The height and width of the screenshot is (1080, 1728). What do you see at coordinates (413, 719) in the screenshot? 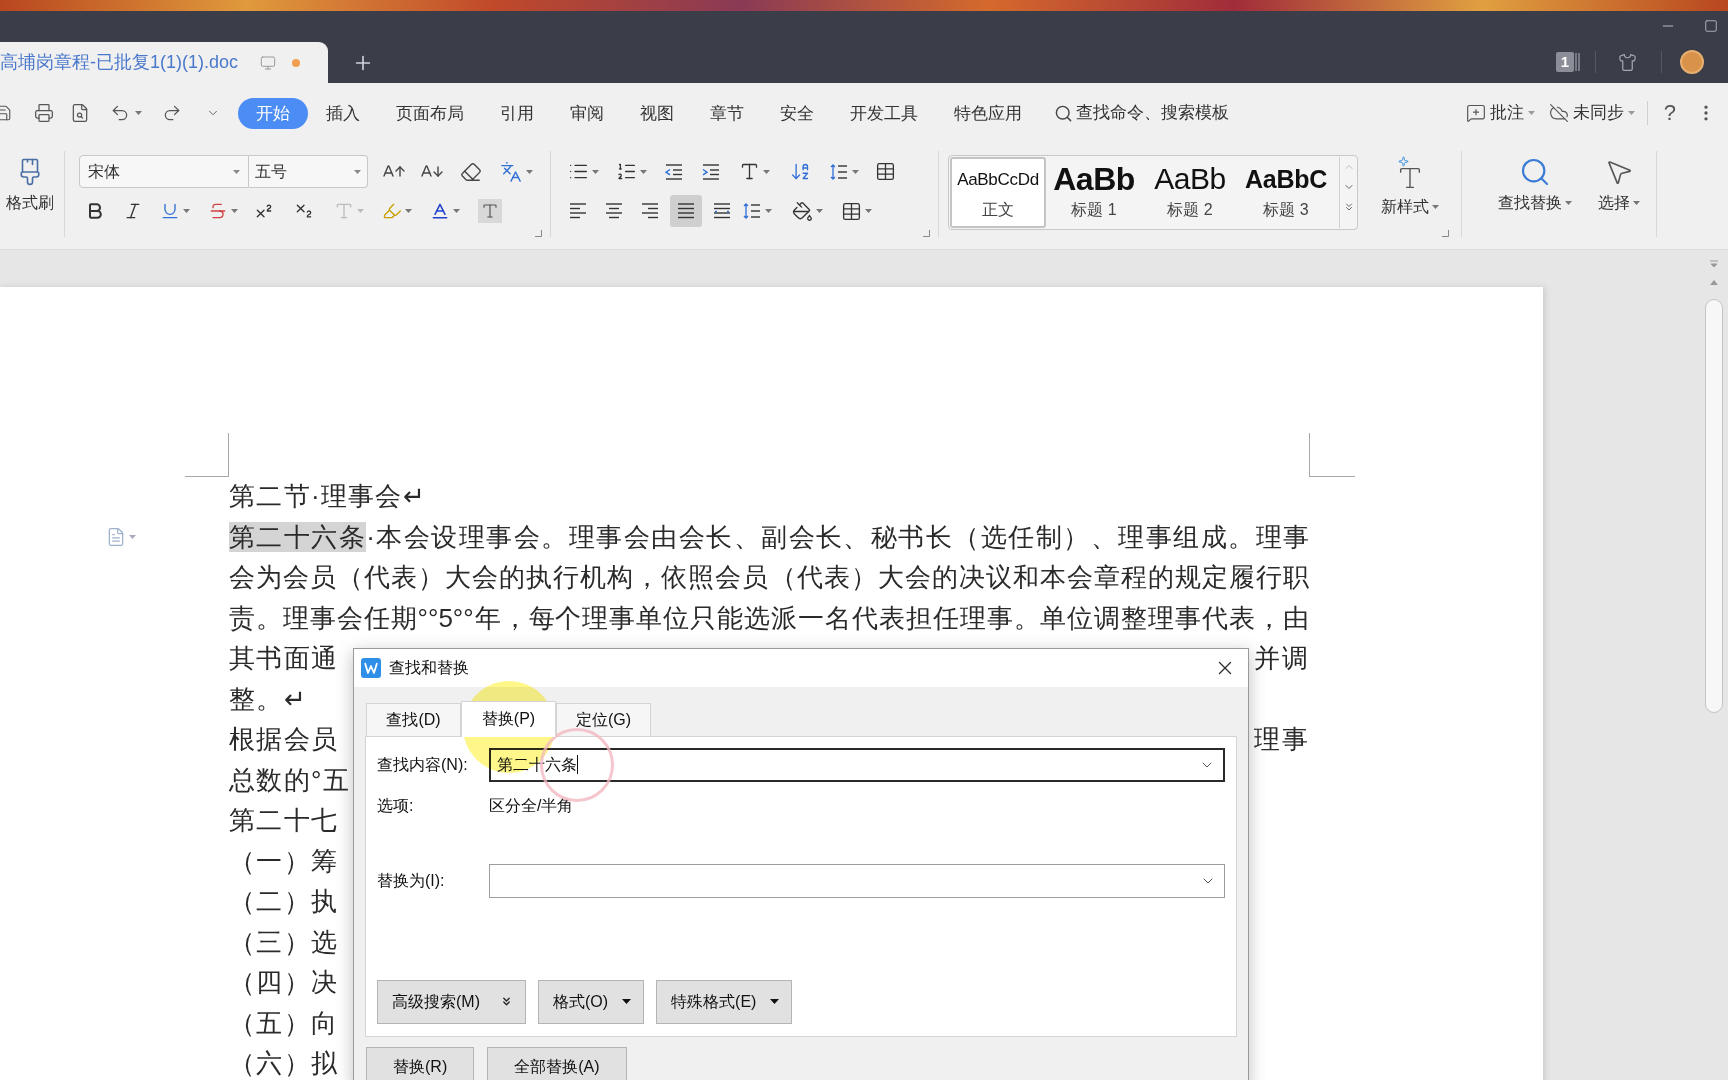
I see `dialog-tab: 查找(D)` at bounding box center [413, 719].